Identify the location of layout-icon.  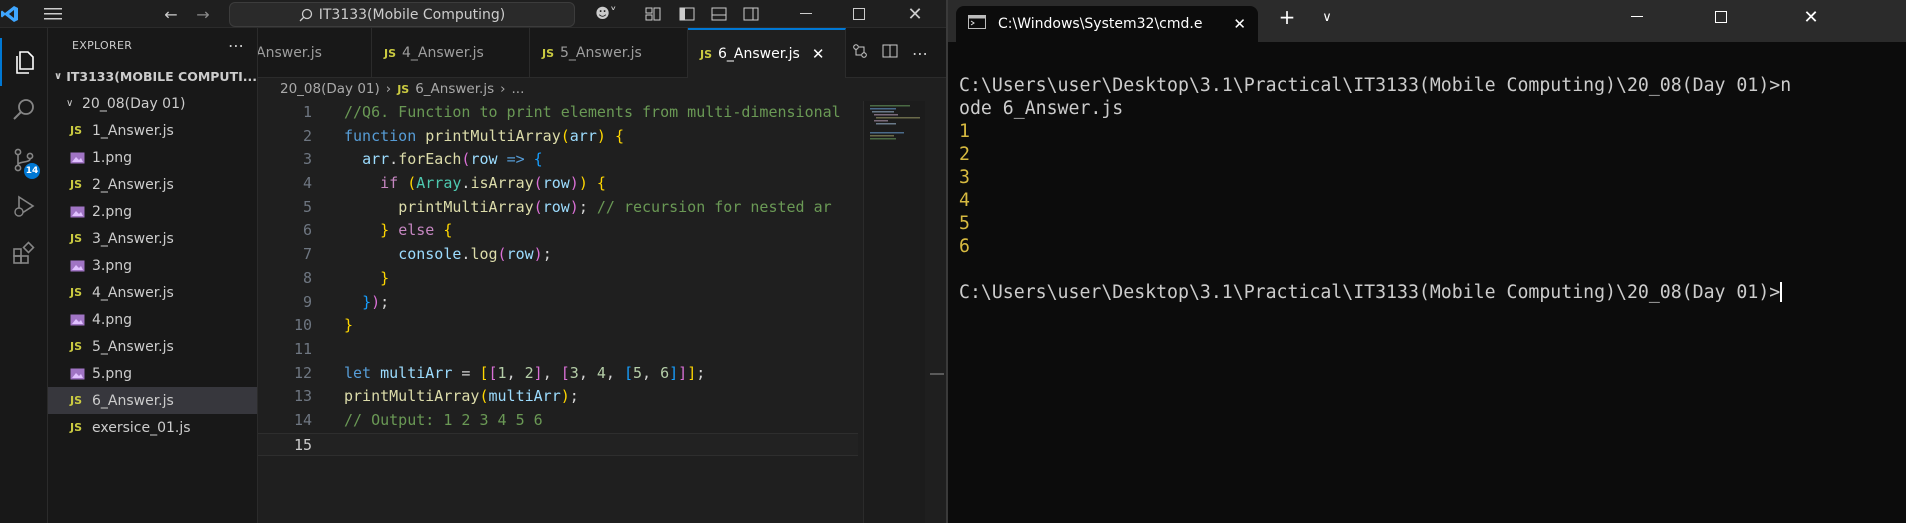
(653, 14).